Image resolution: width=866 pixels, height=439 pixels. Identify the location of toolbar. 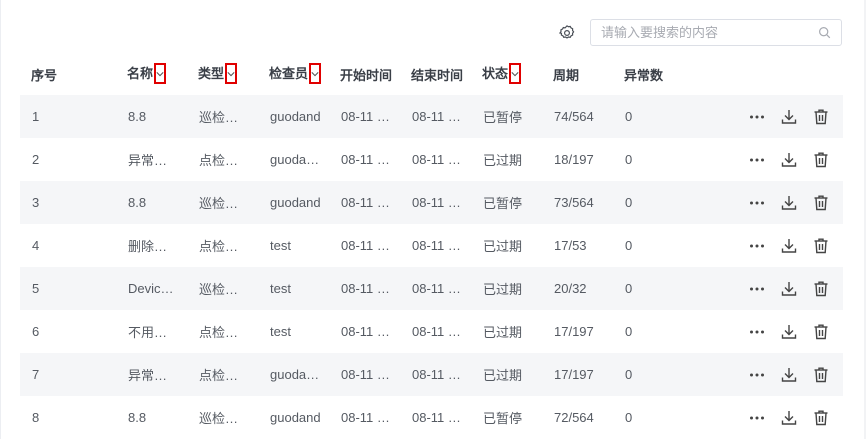
(699, 32).